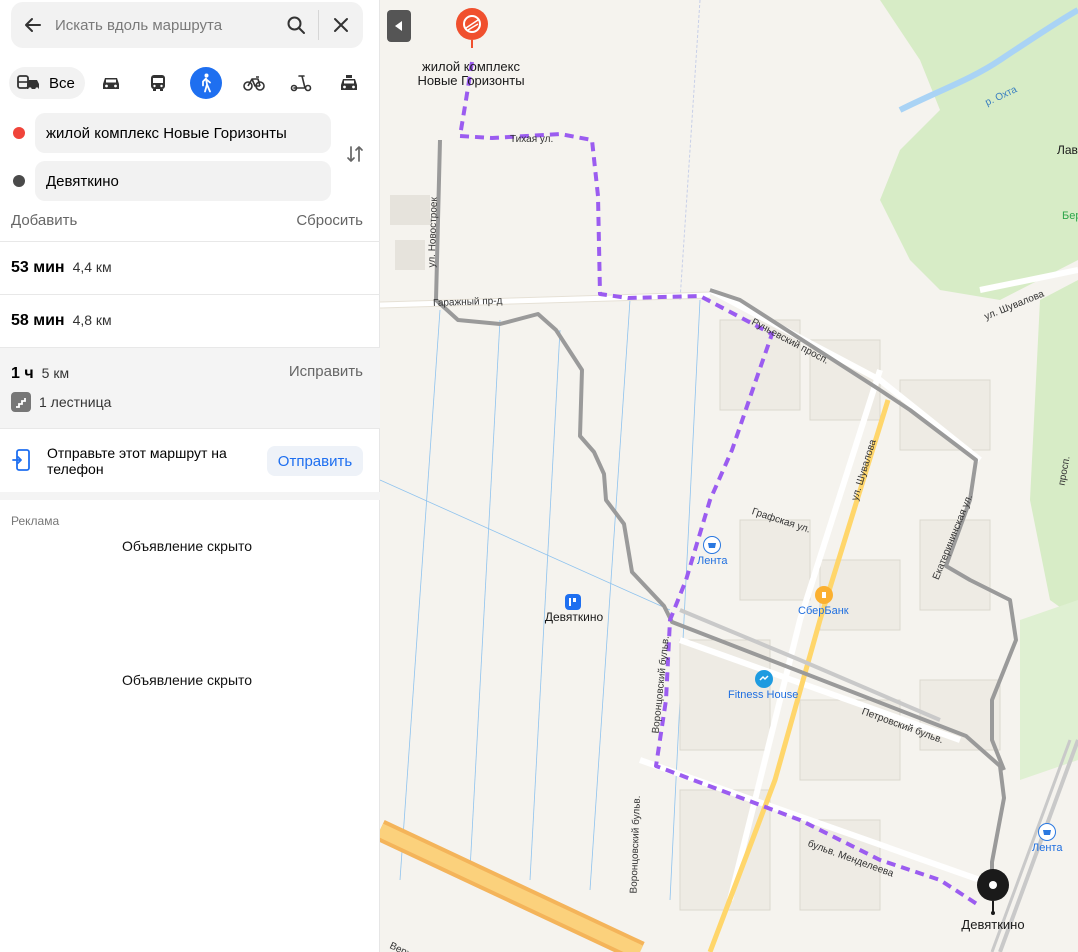  What do you see at coordinates (190, 320) in the screenshot?
I see `route-option-2: 58 мин 4,8 км` at bounding box center [190, 320].